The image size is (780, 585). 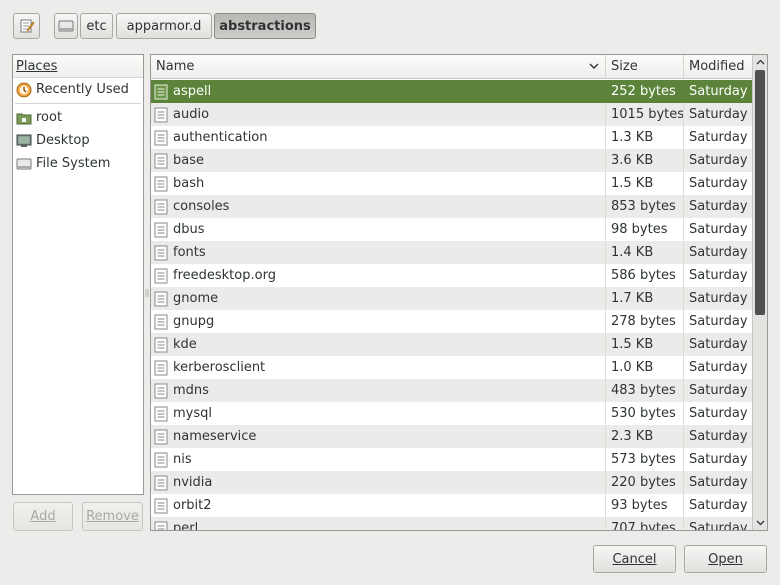 I want to click on home-folder-icon, so click(x=24, y=118).